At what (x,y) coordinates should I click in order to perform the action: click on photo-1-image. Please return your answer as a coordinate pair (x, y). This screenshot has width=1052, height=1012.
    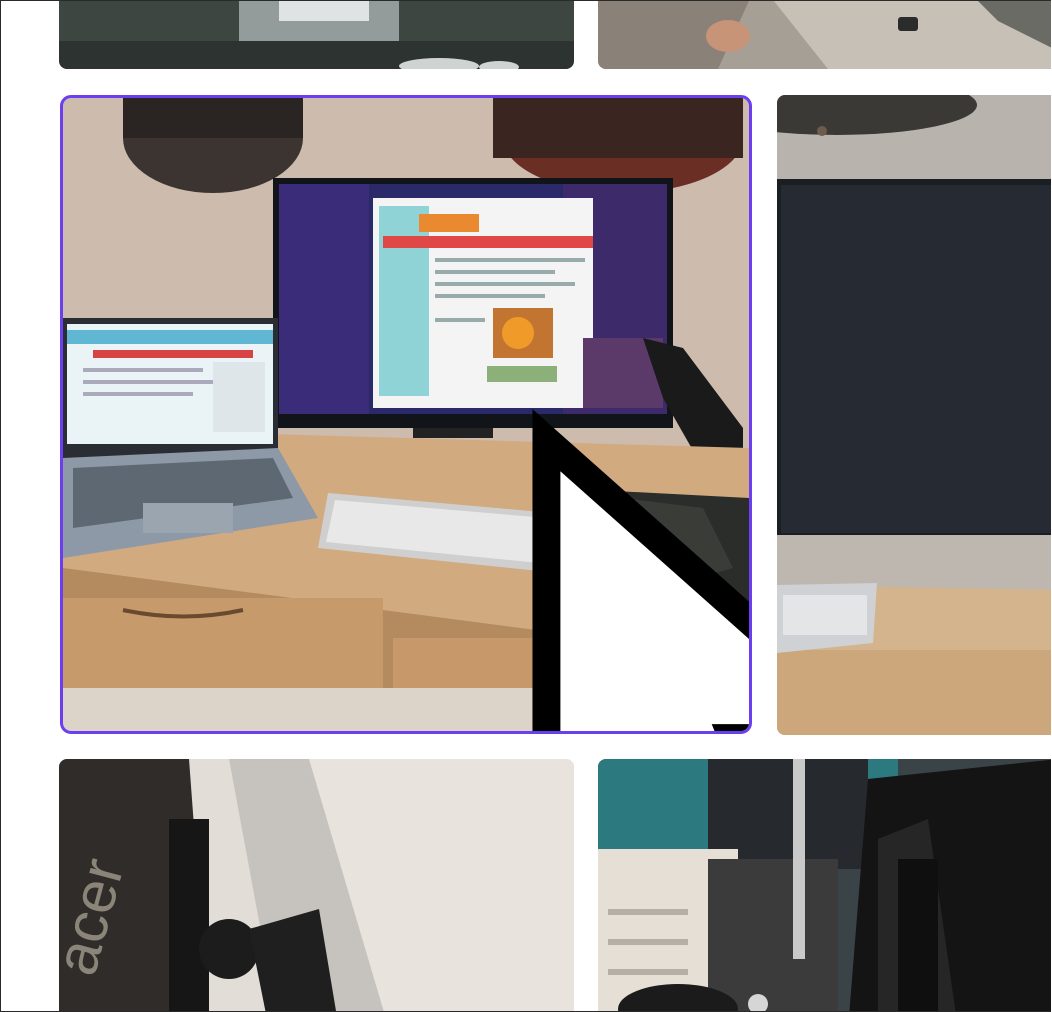
    Looking at the image, I should click on (316, 35).